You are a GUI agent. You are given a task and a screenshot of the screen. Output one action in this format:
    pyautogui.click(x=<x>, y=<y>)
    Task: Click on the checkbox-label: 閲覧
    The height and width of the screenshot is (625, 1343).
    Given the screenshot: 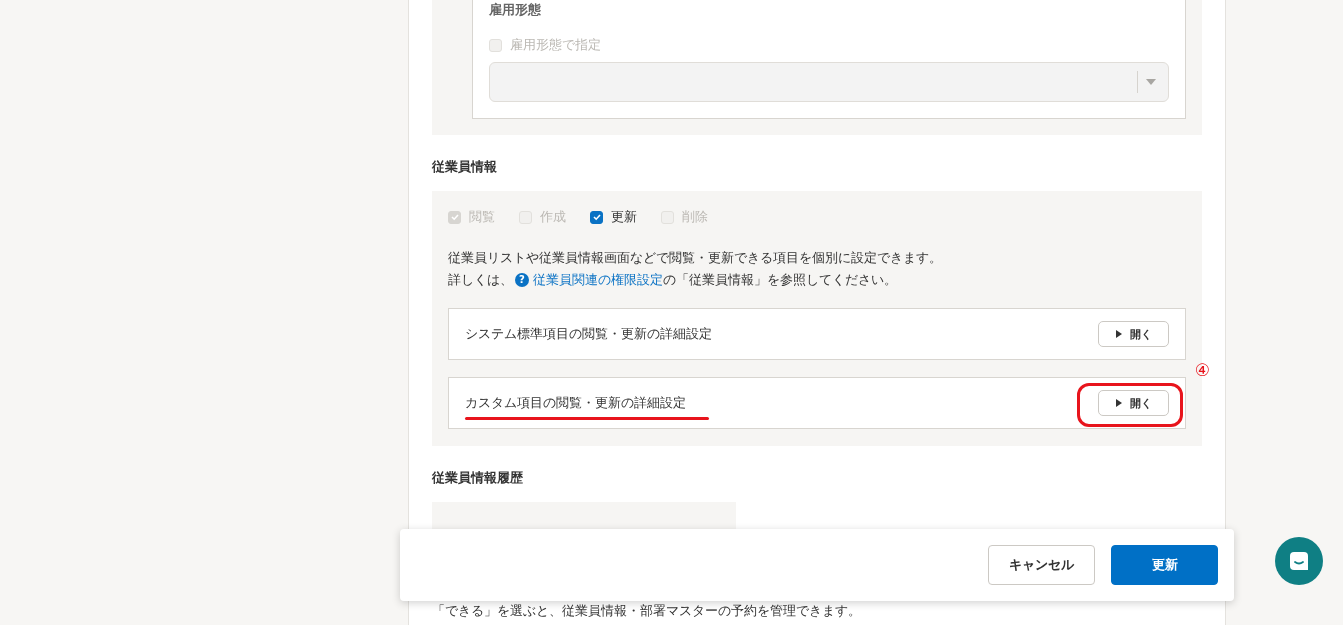 What is the action you would take?
    pyautogui.click(x=482, y=217)
    